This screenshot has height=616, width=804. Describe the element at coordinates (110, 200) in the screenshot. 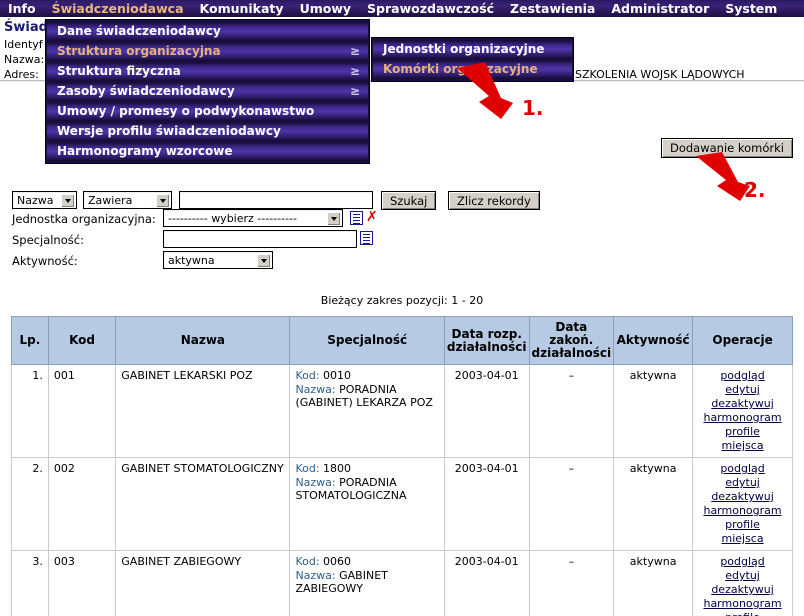

I see `search-operator-select-value: Zawiera` at that location.